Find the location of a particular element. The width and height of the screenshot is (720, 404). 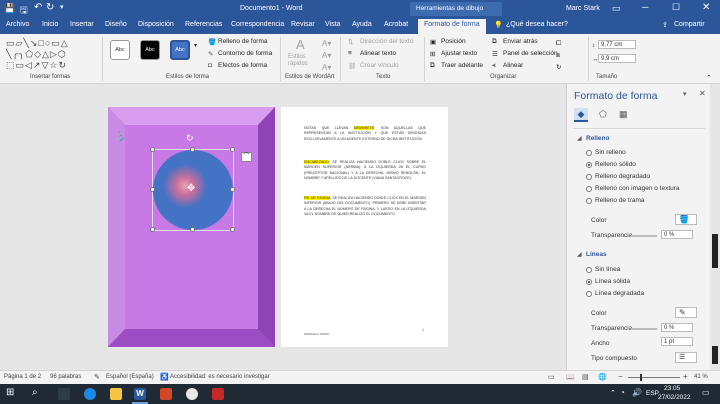

app-icon is located at coordinates (218, 394).